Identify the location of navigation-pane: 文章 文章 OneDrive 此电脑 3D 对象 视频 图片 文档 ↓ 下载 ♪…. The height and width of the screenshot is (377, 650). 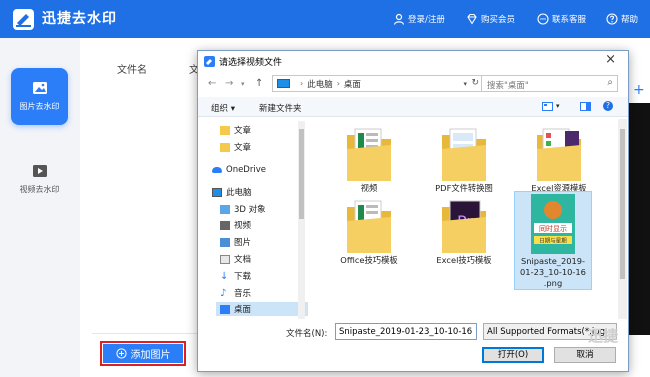
(257, 218).